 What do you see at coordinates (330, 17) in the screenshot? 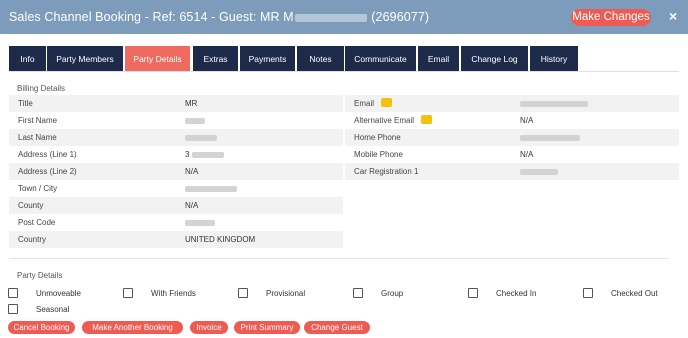
I see `redacted-name` at bounding box center [330, 17].